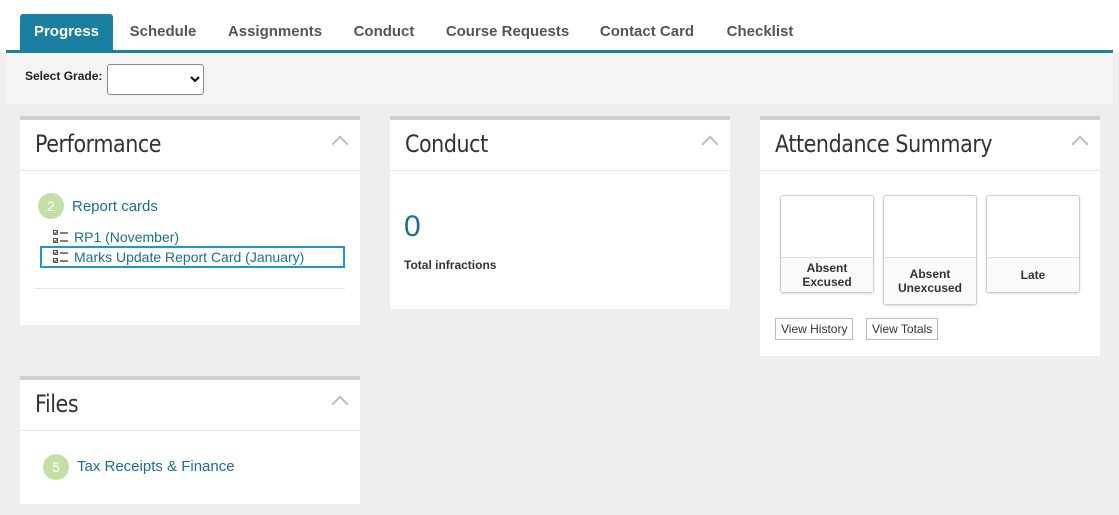  I want to click on tab-course-requests: Course Requests, so click(507, 32).